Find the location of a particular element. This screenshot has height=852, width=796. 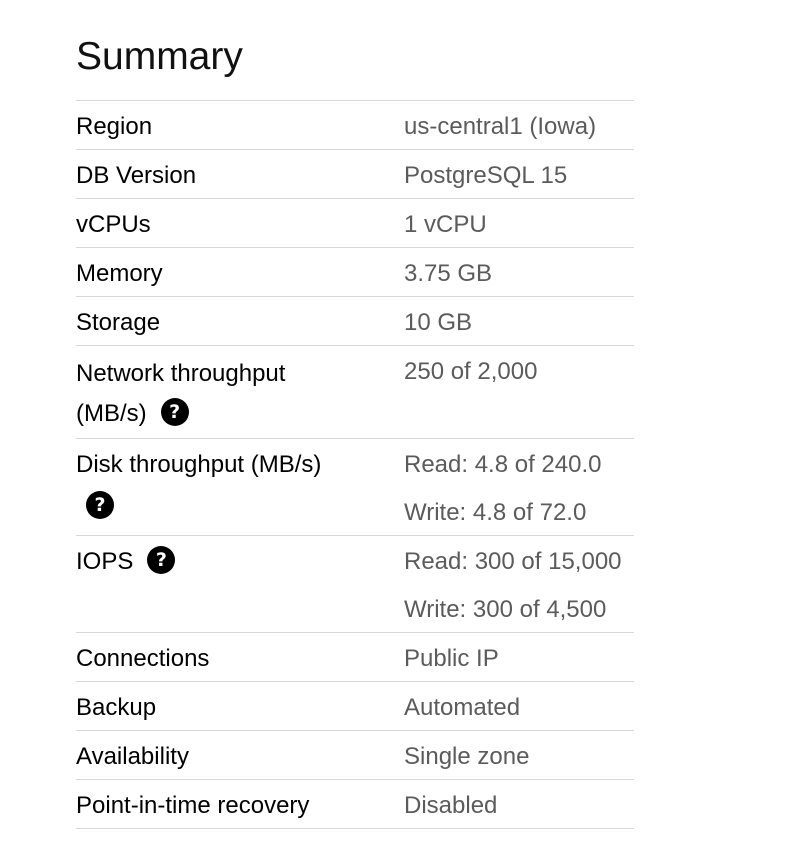

row-value: 250 of 2,000 is located at coordinates (519, 394).